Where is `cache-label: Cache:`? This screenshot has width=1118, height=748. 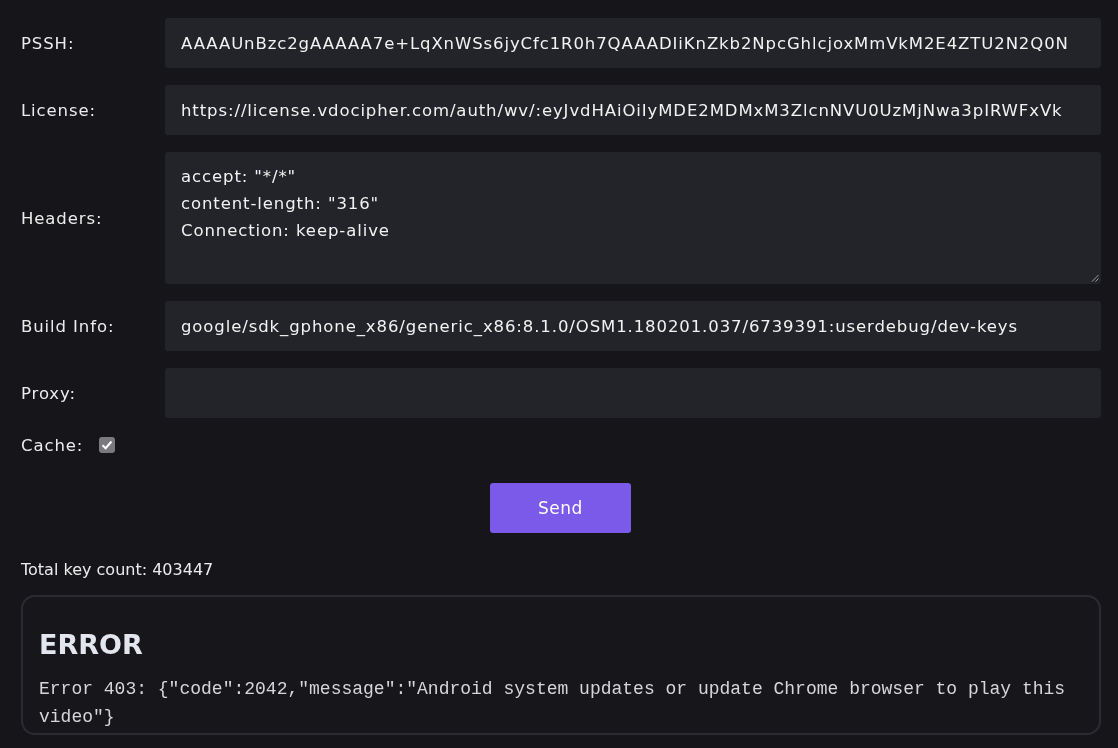
cache-label: Cache: is located at coordinates (52, 445).